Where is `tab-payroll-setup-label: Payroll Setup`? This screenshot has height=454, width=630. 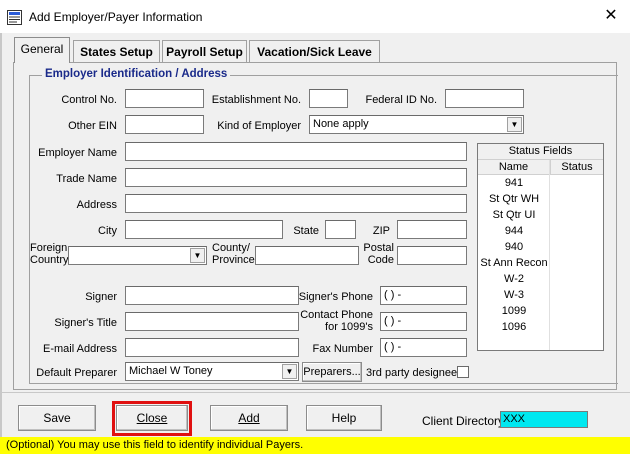 tab-payroll-setup-label: Payroll Setup is located at coordinates (204, 52).